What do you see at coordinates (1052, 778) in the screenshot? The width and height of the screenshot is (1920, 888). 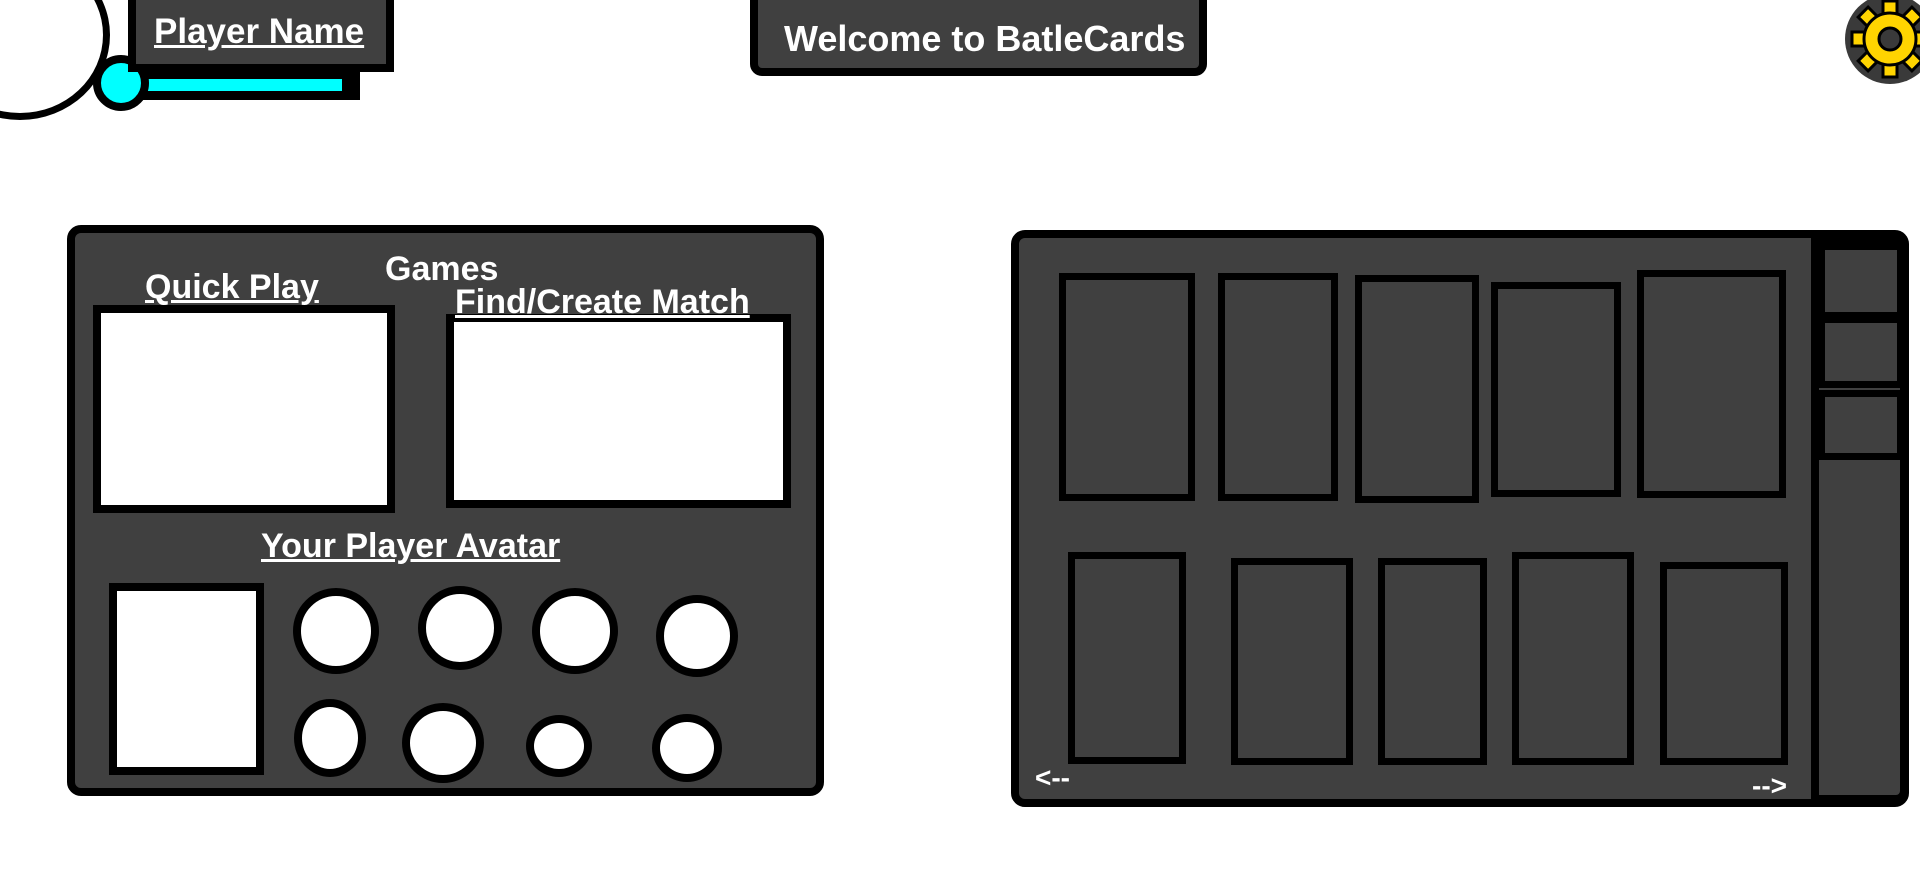 I see `previous-page-button: <--` at bounding box center [1052, 778].